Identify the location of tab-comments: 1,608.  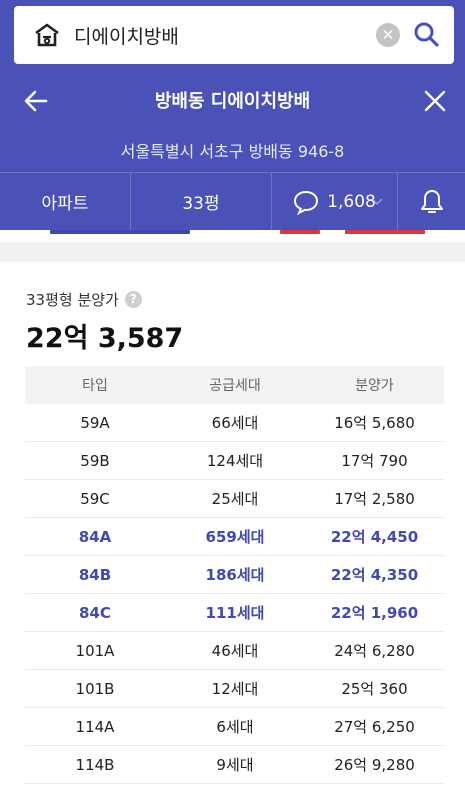
(335, 201).